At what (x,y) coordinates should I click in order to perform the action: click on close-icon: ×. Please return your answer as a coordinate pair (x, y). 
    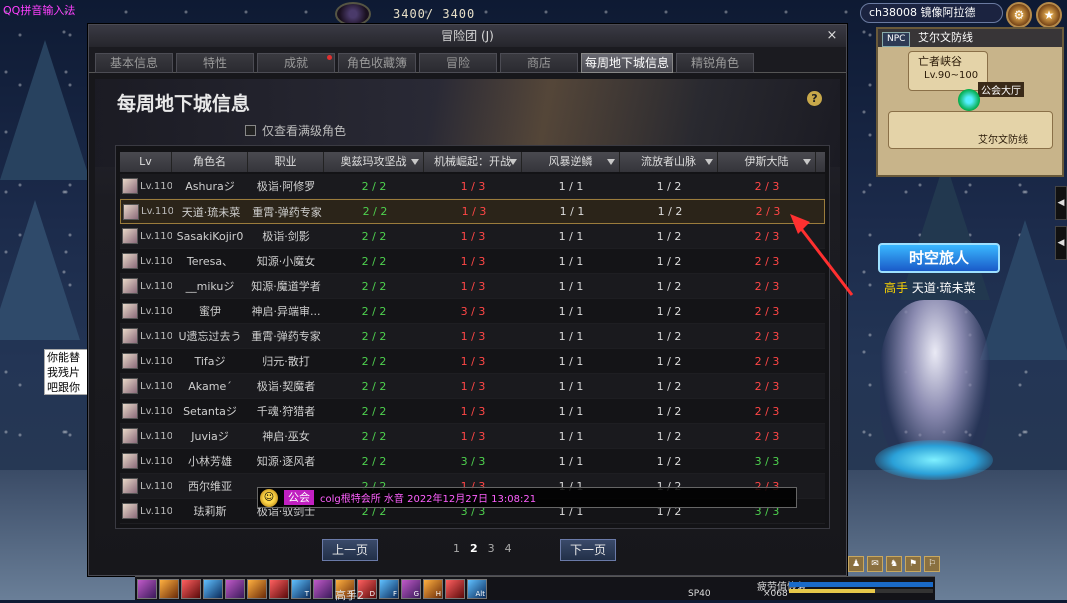
    Looking at the image, I should click on (832, 36).